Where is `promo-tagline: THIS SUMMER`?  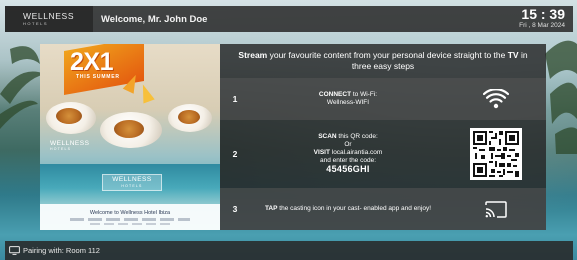 promo-tagline: THIS SUMMER is located at coordinates (98, 77).